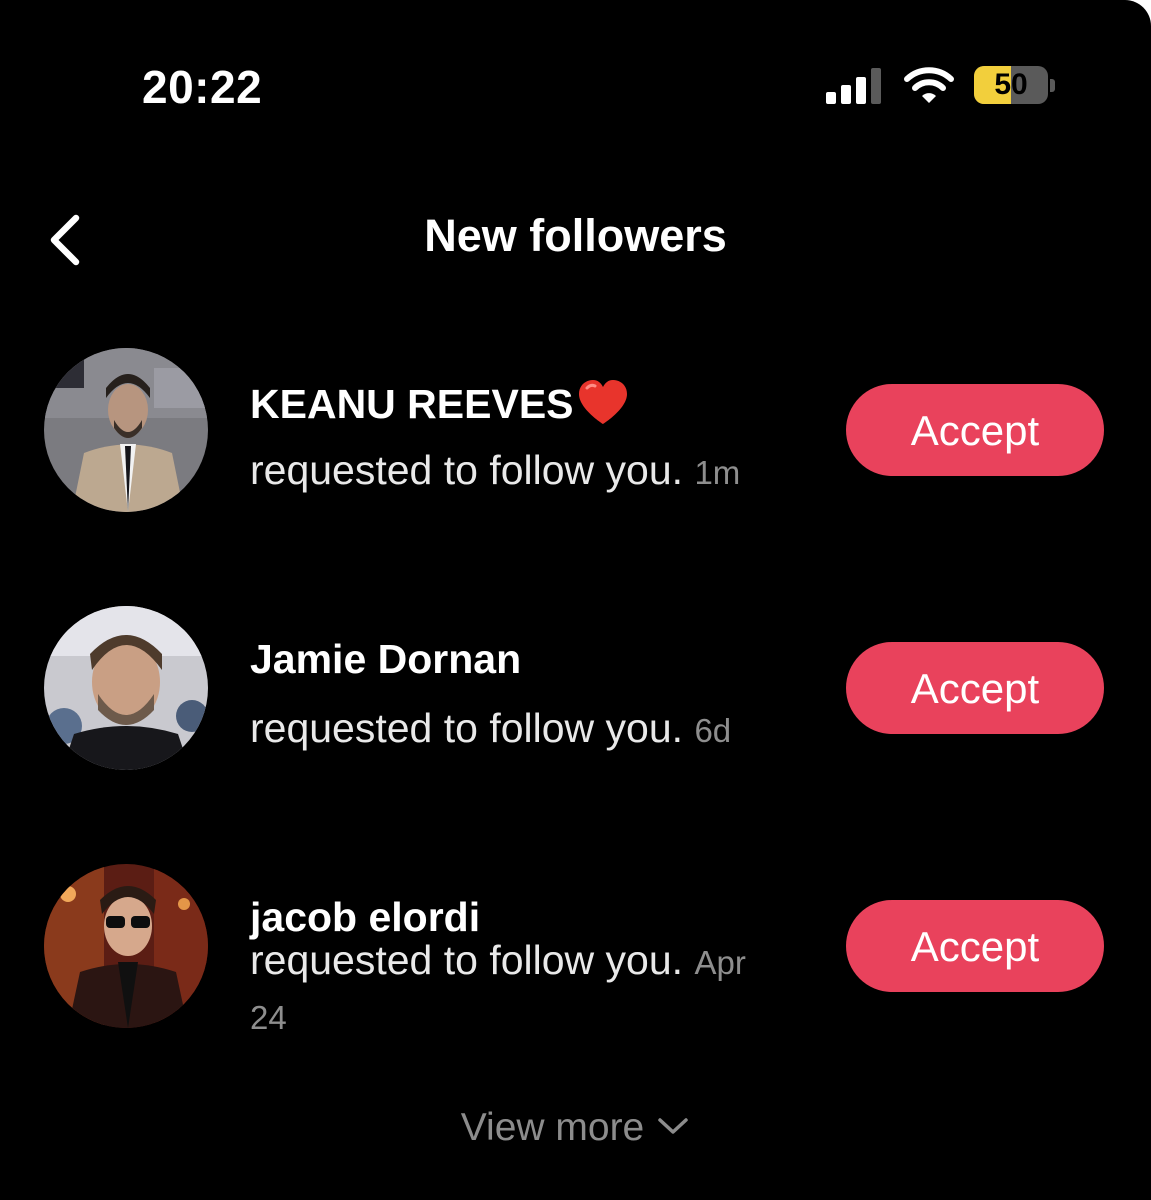  What do you see at coordinates (1052, 85) in the screenshot?
I see `battery-terminal` at bounding box center [1052, 85].